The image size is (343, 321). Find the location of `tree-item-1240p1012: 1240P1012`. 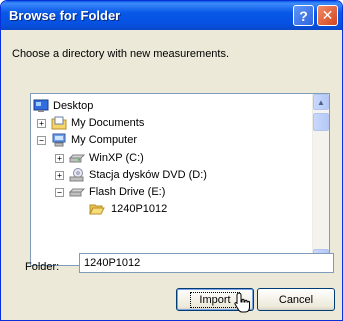

tree-item-1240p1012: 1240P1012 is located at coordinates (129, 209).